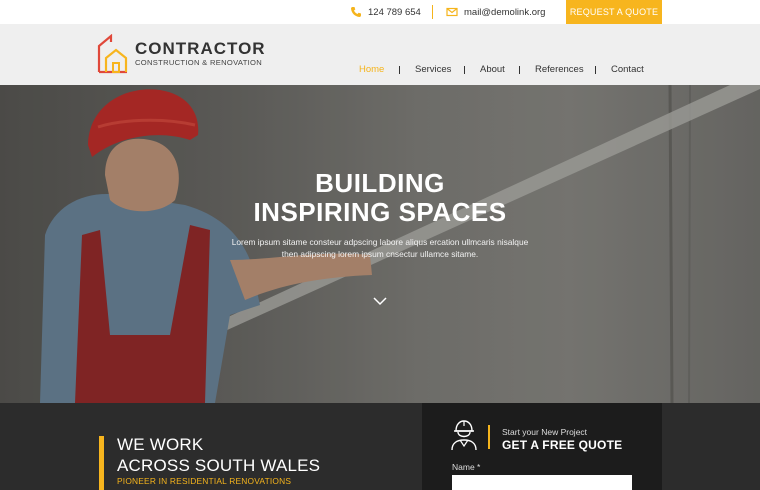 This screenshot has height=490, width=760. I want to click on section-title-line2: ACROSS SOUTH WALES, so click(219, 465).